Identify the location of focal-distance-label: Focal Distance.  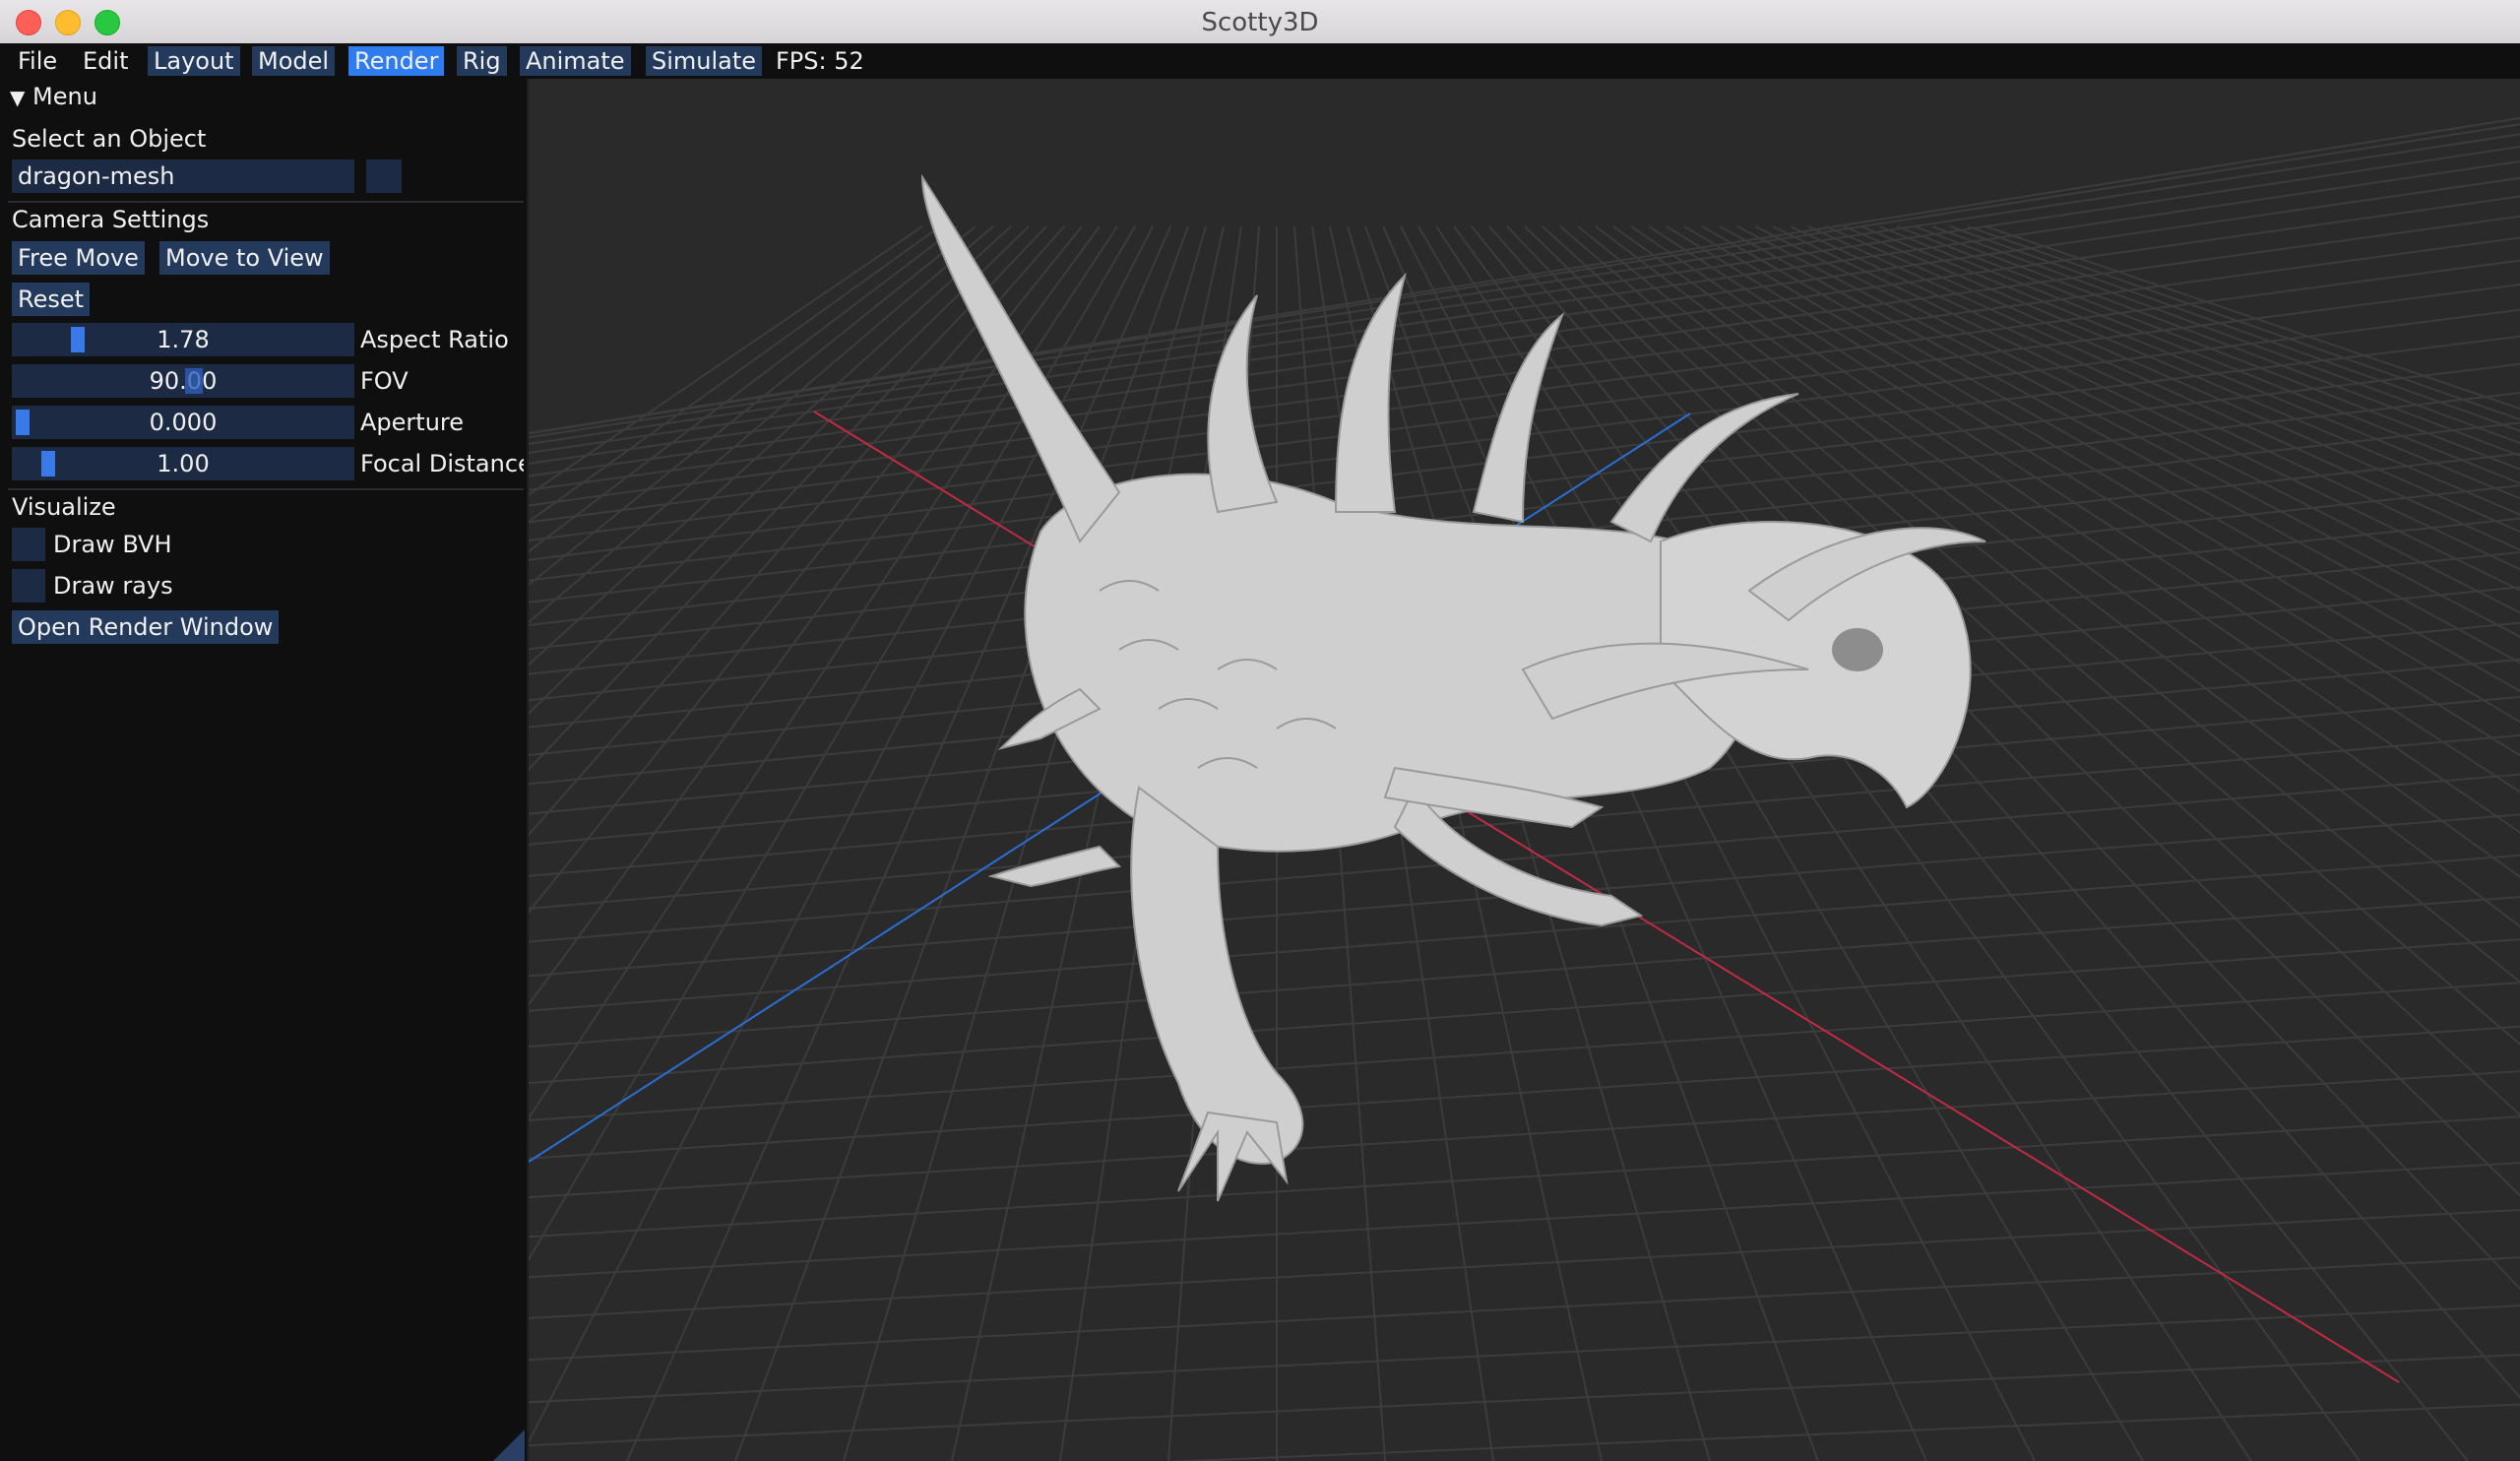
(442, 463).